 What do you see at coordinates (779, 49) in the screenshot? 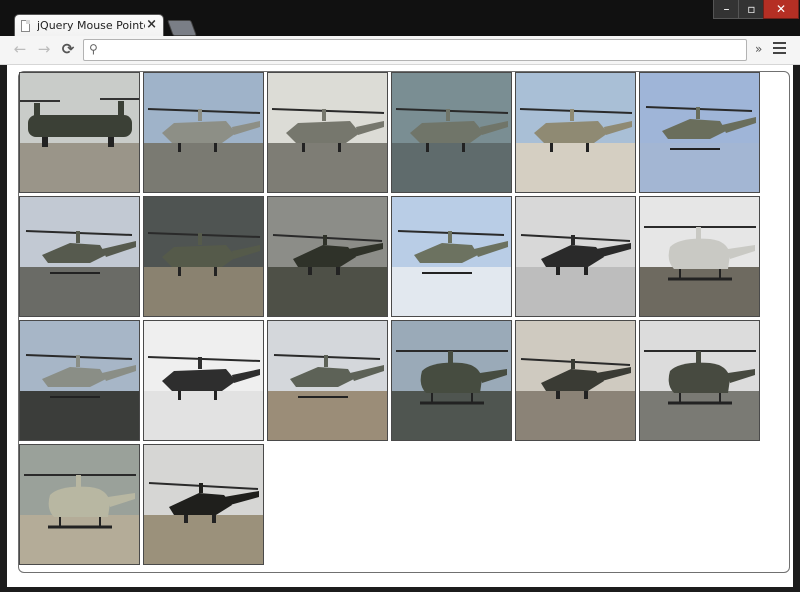
I see `menu-icon` at bounding box center [779, 49].